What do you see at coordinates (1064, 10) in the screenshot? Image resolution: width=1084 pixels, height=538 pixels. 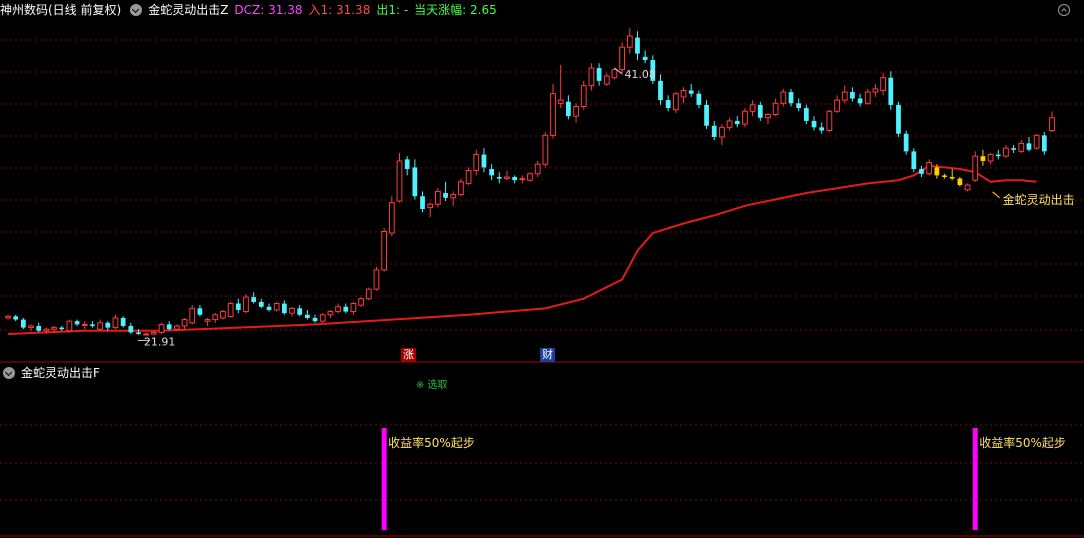 I see `collapse-icon` at bounding box center [1064, 10].